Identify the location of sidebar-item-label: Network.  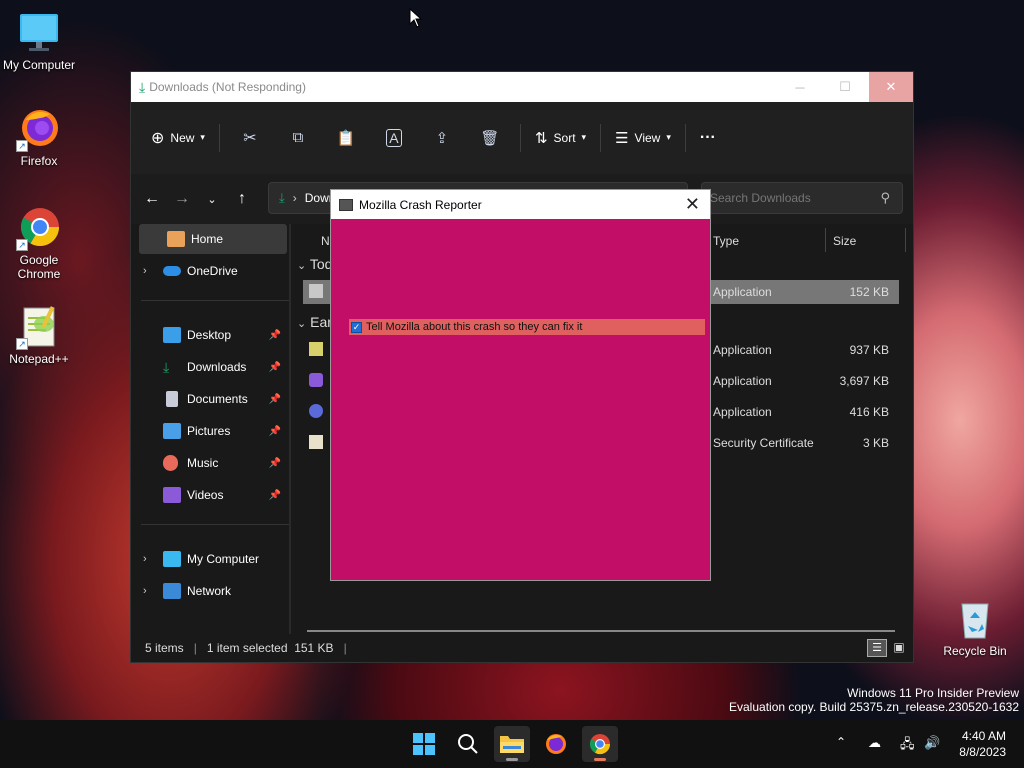
(209, 591).